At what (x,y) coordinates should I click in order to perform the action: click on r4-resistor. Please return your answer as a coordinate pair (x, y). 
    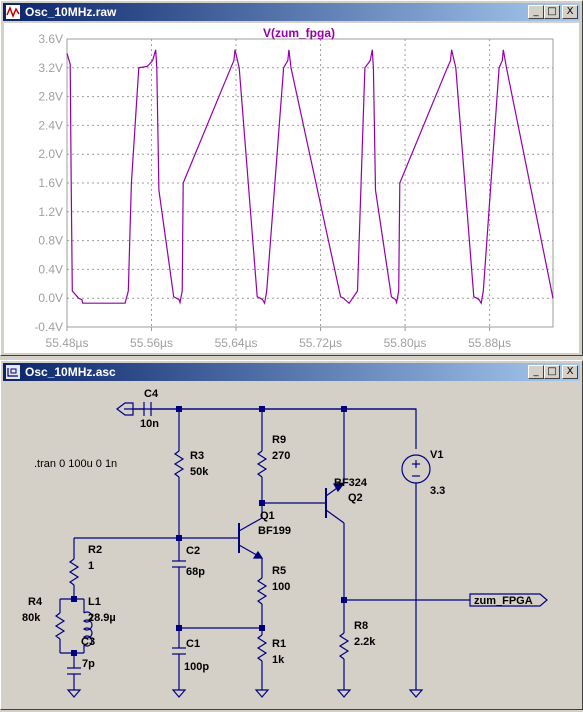
    Looking at the image, I should click on (60, 626).